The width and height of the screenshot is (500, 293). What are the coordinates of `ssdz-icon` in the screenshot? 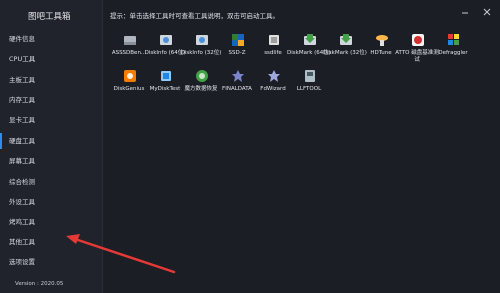 It's located at (238, 40).